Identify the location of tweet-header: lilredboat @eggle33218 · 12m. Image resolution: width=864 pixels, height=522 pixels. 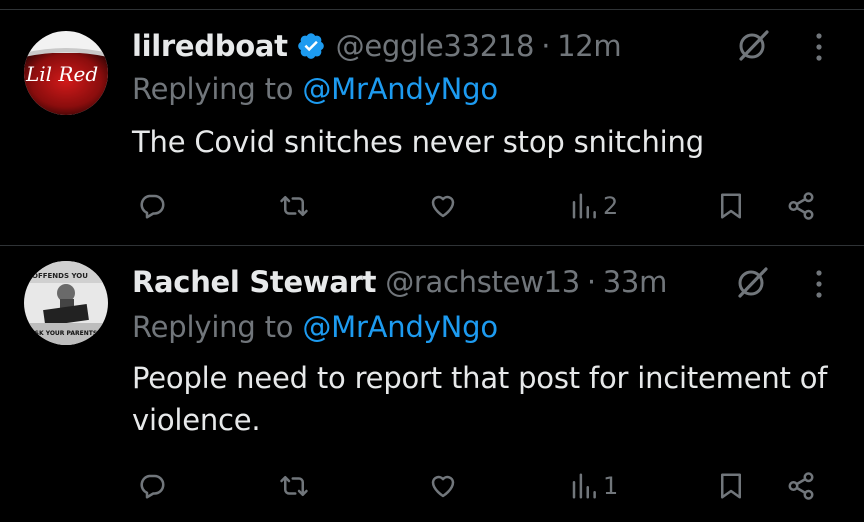
(377, 46).